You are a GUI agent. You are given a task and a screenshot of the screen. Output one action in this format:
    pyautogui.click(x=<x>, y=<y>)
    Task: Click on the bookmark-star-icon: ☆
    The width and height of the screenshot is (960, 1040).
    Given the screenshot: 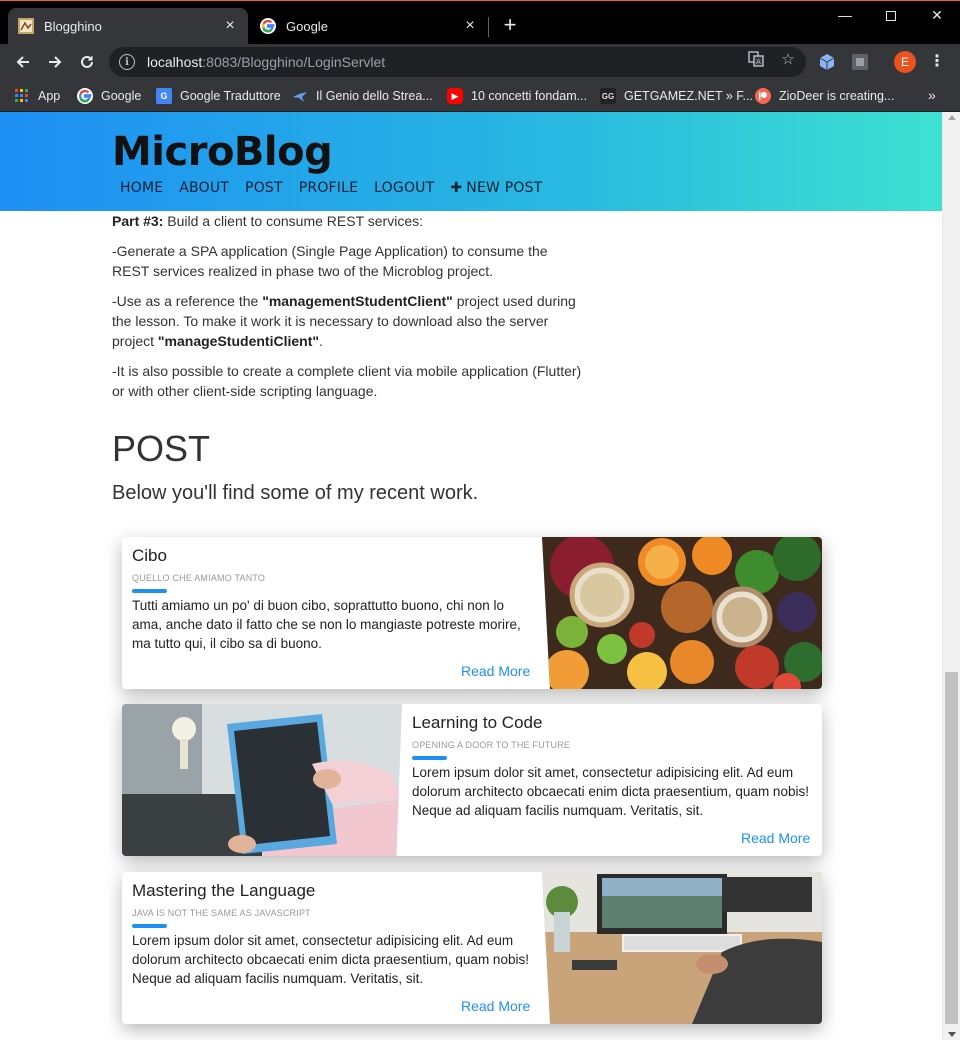 What is the action you would take?
    pyautogui.click(x=788, y=60)
    